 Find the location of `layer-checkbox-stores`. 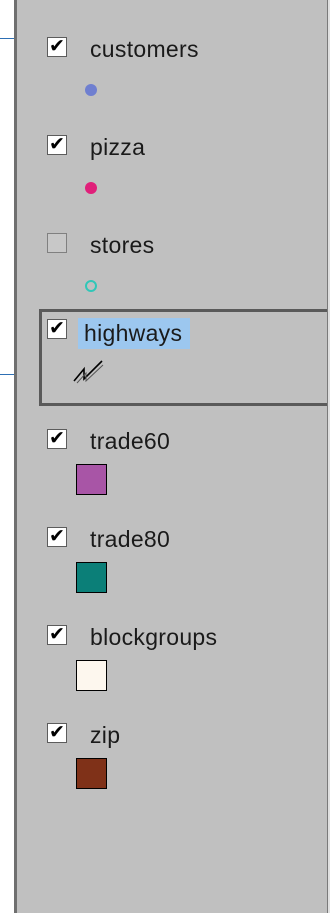

layer-checkbox-stores is located at coordinates (57, 243).